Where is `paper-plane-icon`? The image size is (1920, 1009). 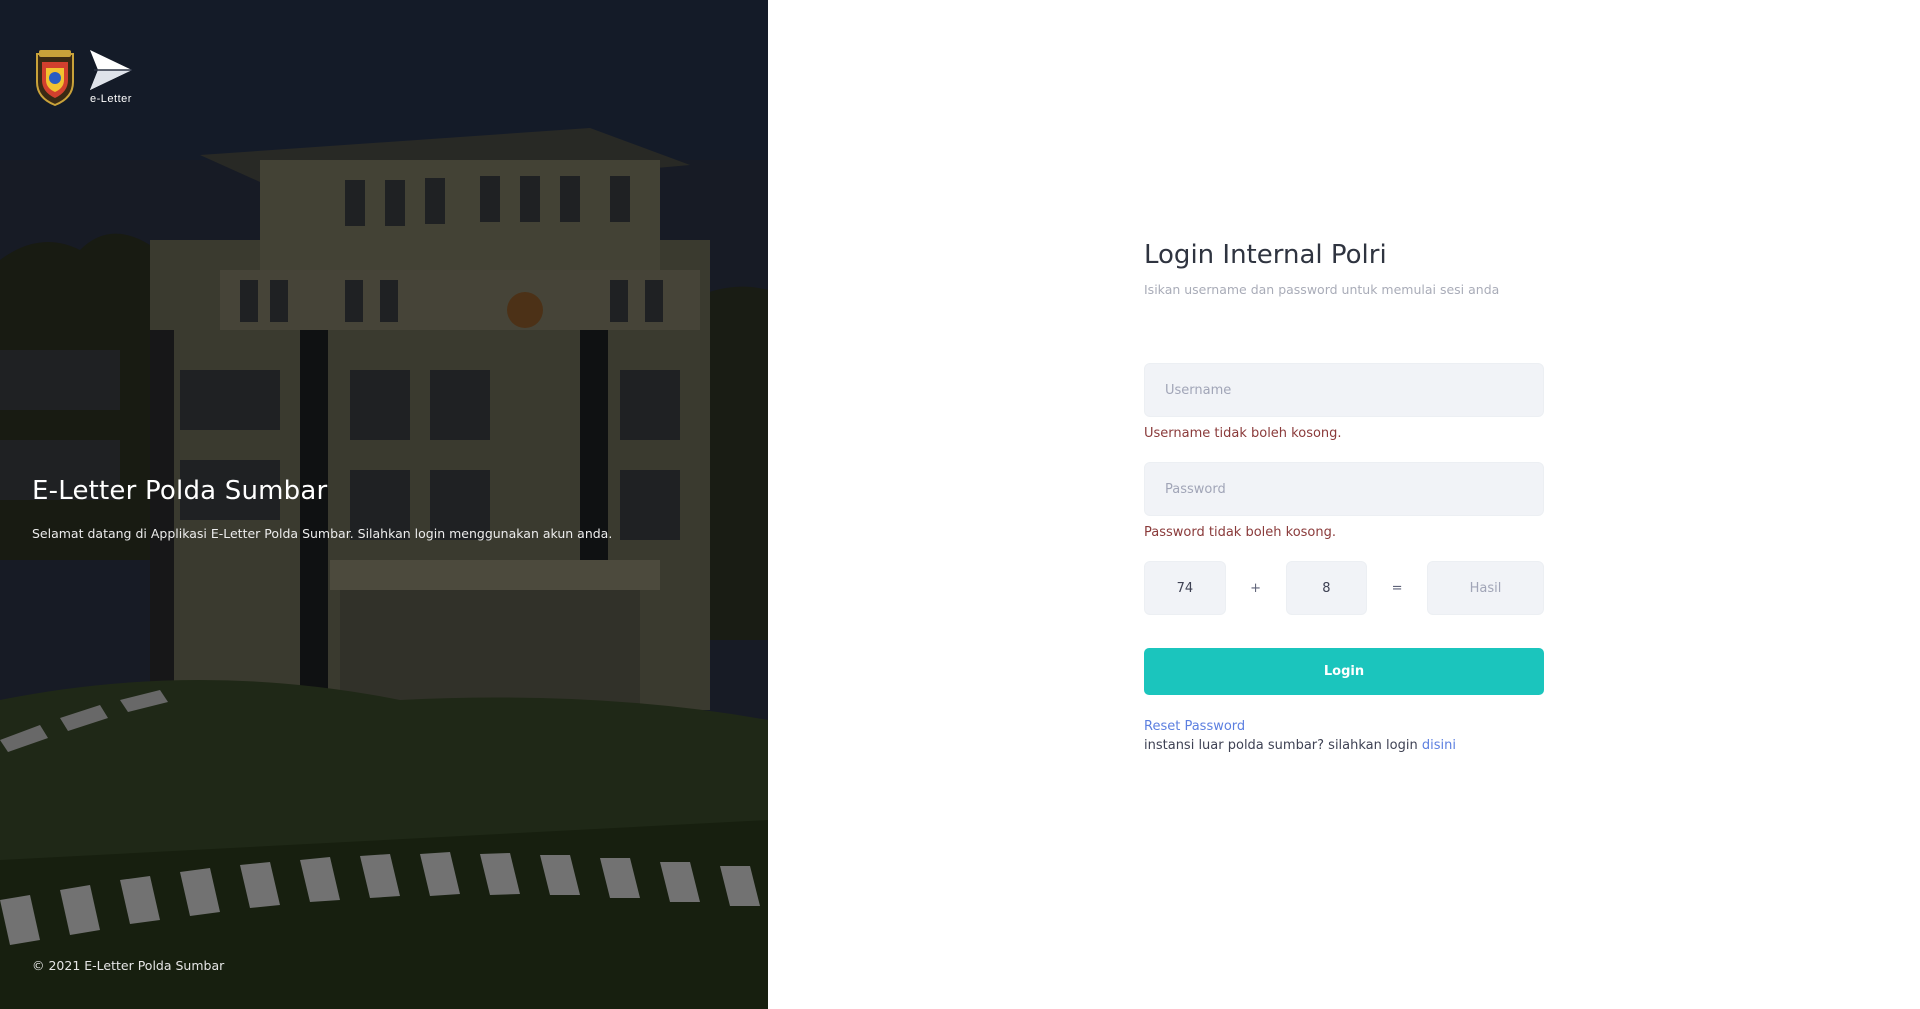 paper-plane-icon is located at coordinates (111, 70).